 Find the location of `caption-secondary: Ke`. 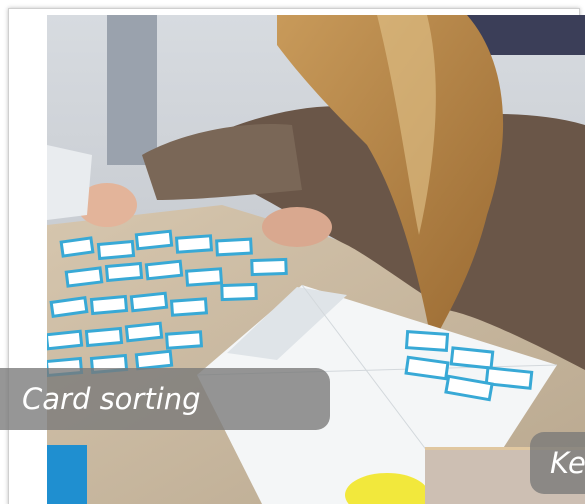

caption-secondary: Ke is located at coordinates (557, 463).